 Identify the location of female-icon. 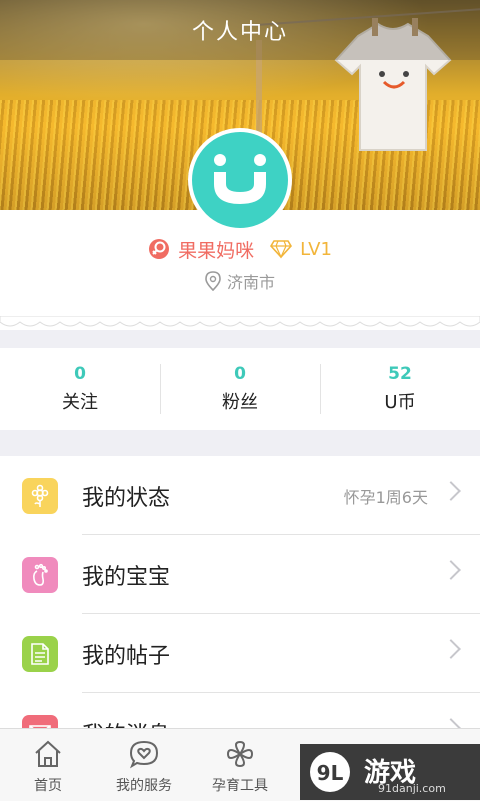
(159, 249).